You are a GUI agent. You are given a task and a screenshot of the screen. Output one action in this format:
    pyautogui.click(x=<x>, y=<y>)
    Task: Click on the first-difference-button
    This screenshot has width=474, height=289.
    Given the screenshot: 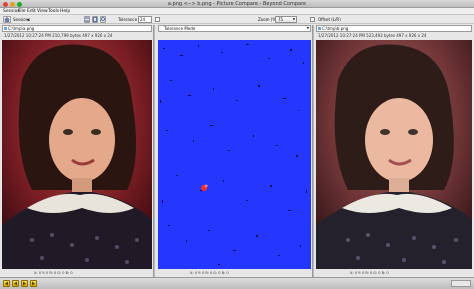 What is the action you would take?
    pyautogui.click(x=6, y=283)
    